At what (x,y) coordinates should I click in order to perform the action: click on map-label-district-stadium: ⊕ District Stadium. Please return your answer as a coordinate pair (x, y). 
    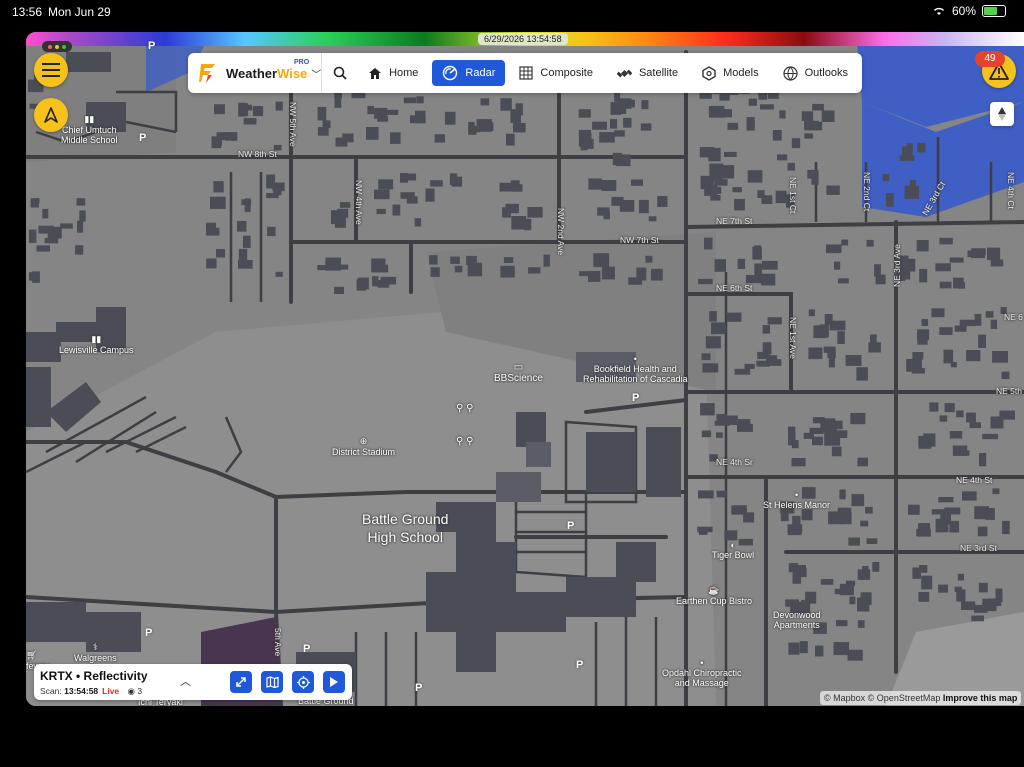
    Looking at the image, I should click on (363, 446).